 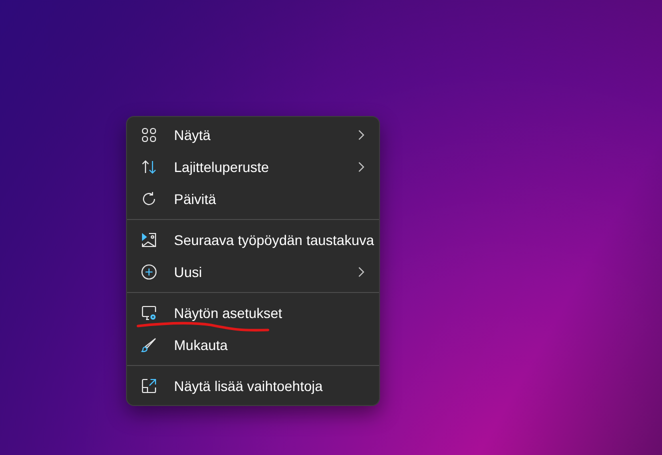 What do you see at coordinates (149, 167) in the screenshot?
I see `sort-icon` at bounding box center [149, 167].